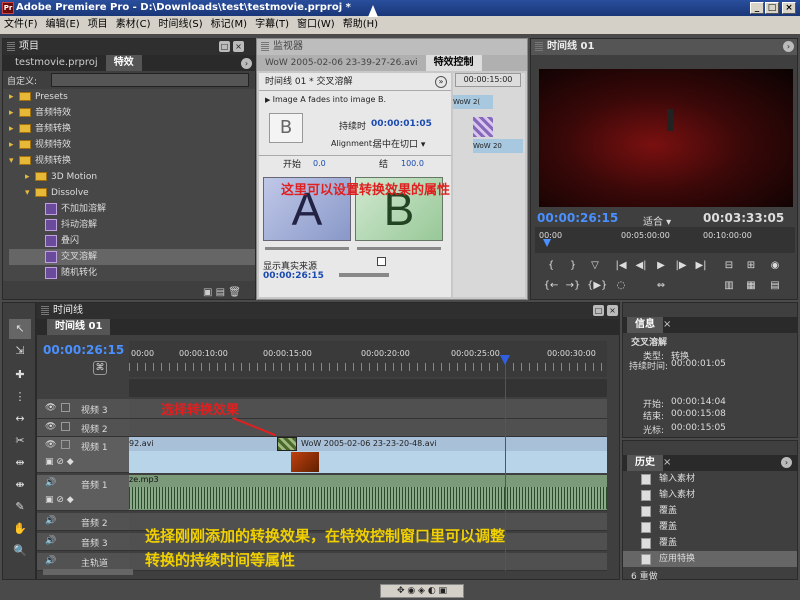 Image resolution: width=800 pixels, height=600 pixels. I want to click on go-to-out-icon: ▶|, so click(701, 266).